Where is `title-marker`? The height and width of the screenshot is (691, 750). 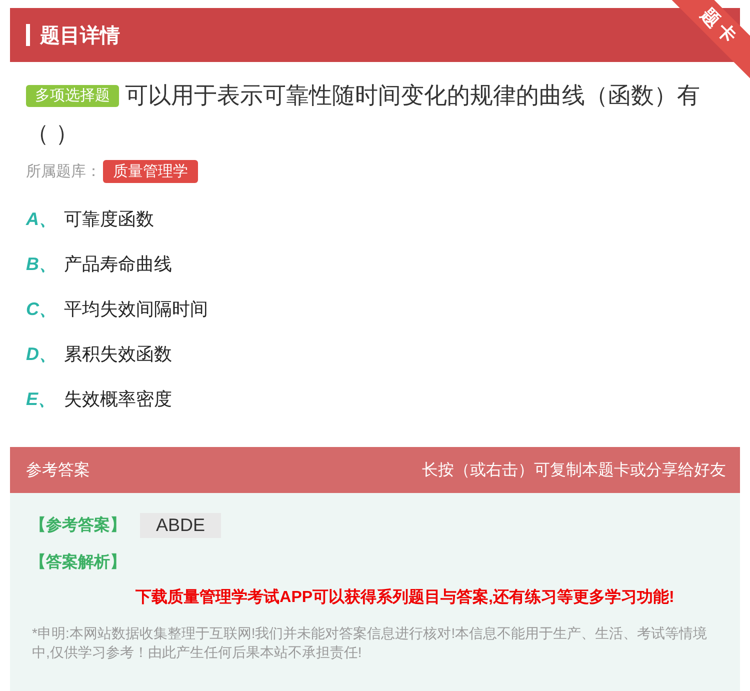
title-marker is located at coordinates (28, 35).